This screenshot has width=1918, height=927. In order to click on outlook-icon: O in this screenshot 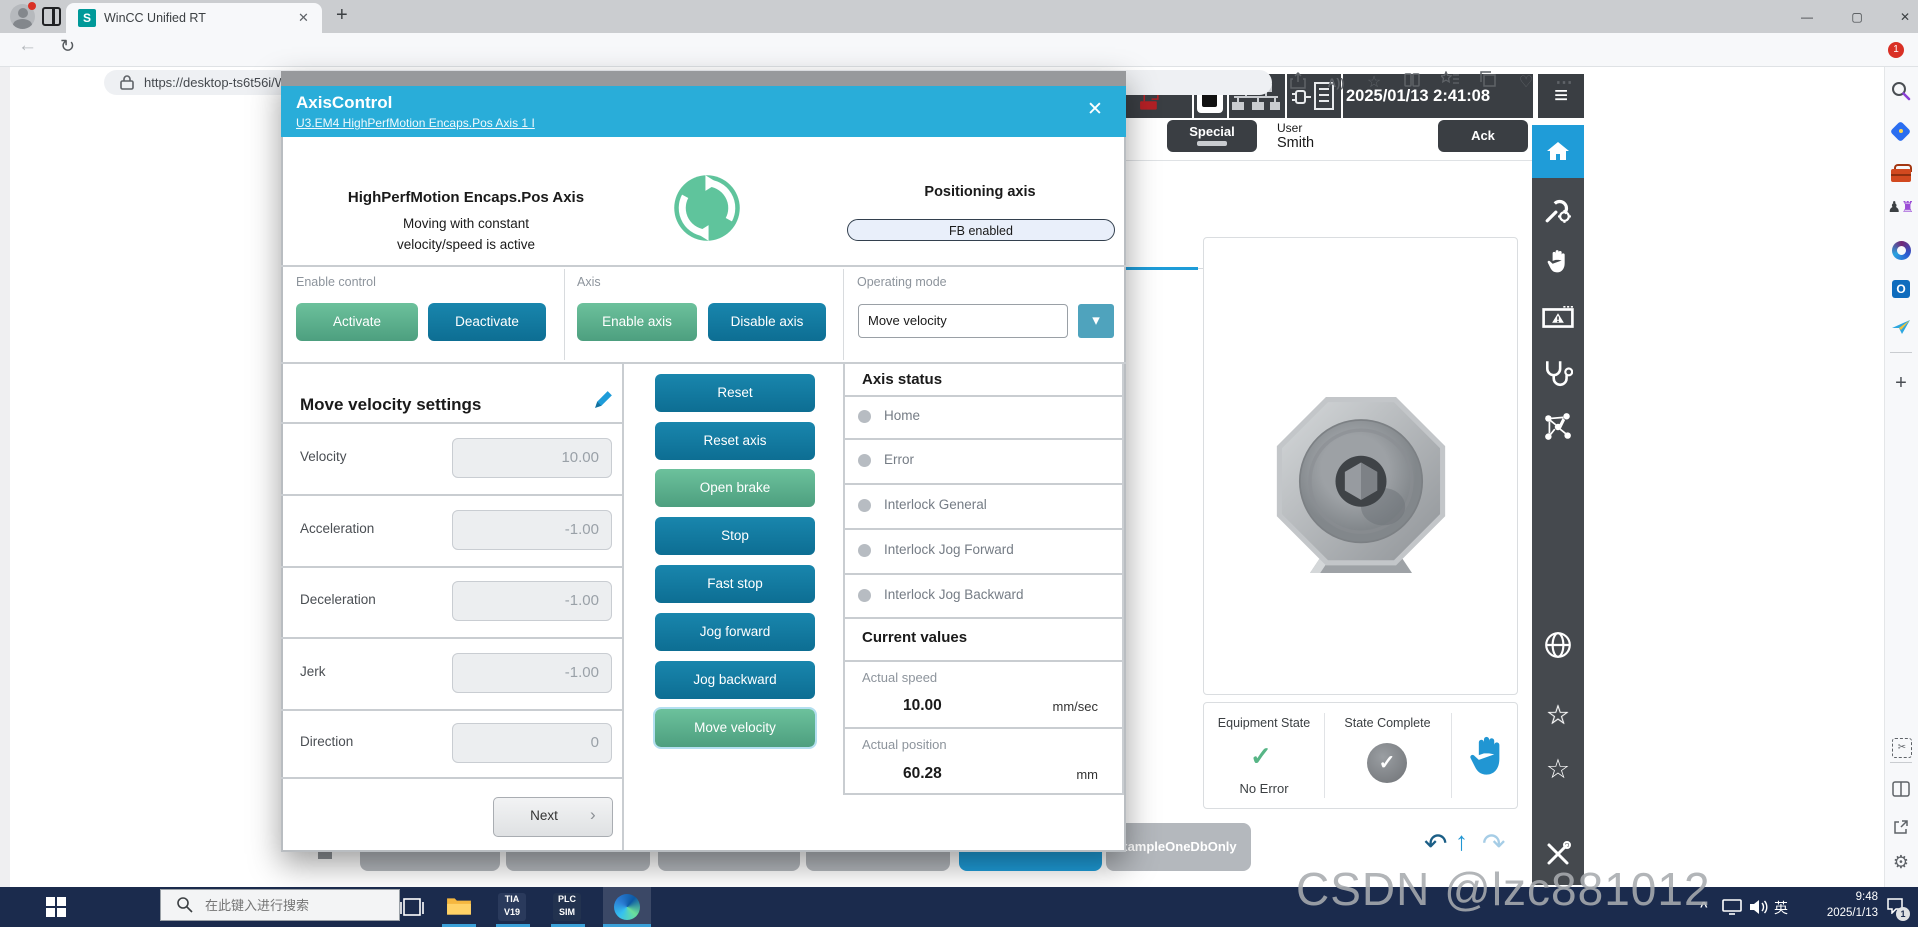, I will do `click(1901, 290)`.